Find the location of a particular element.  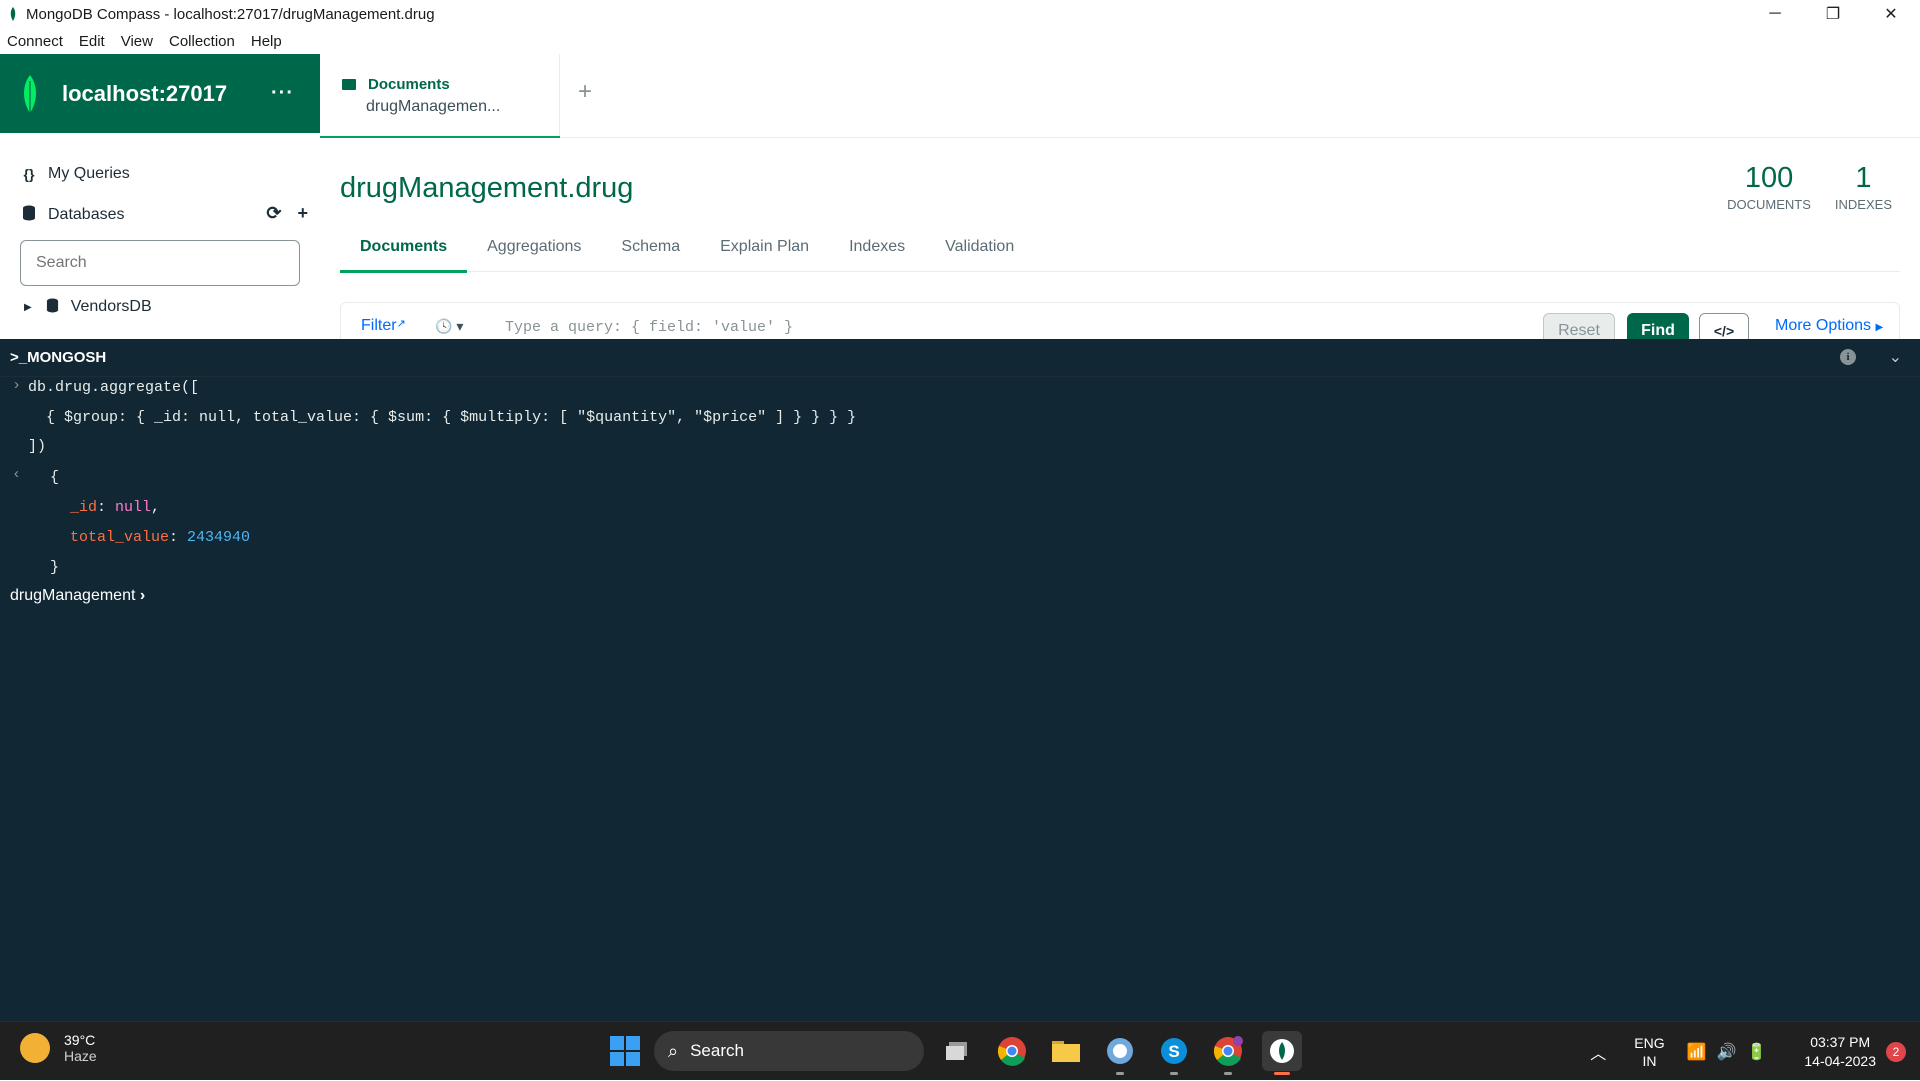

language-indicator: ENG IN is located at coordinates (1649, 1052).